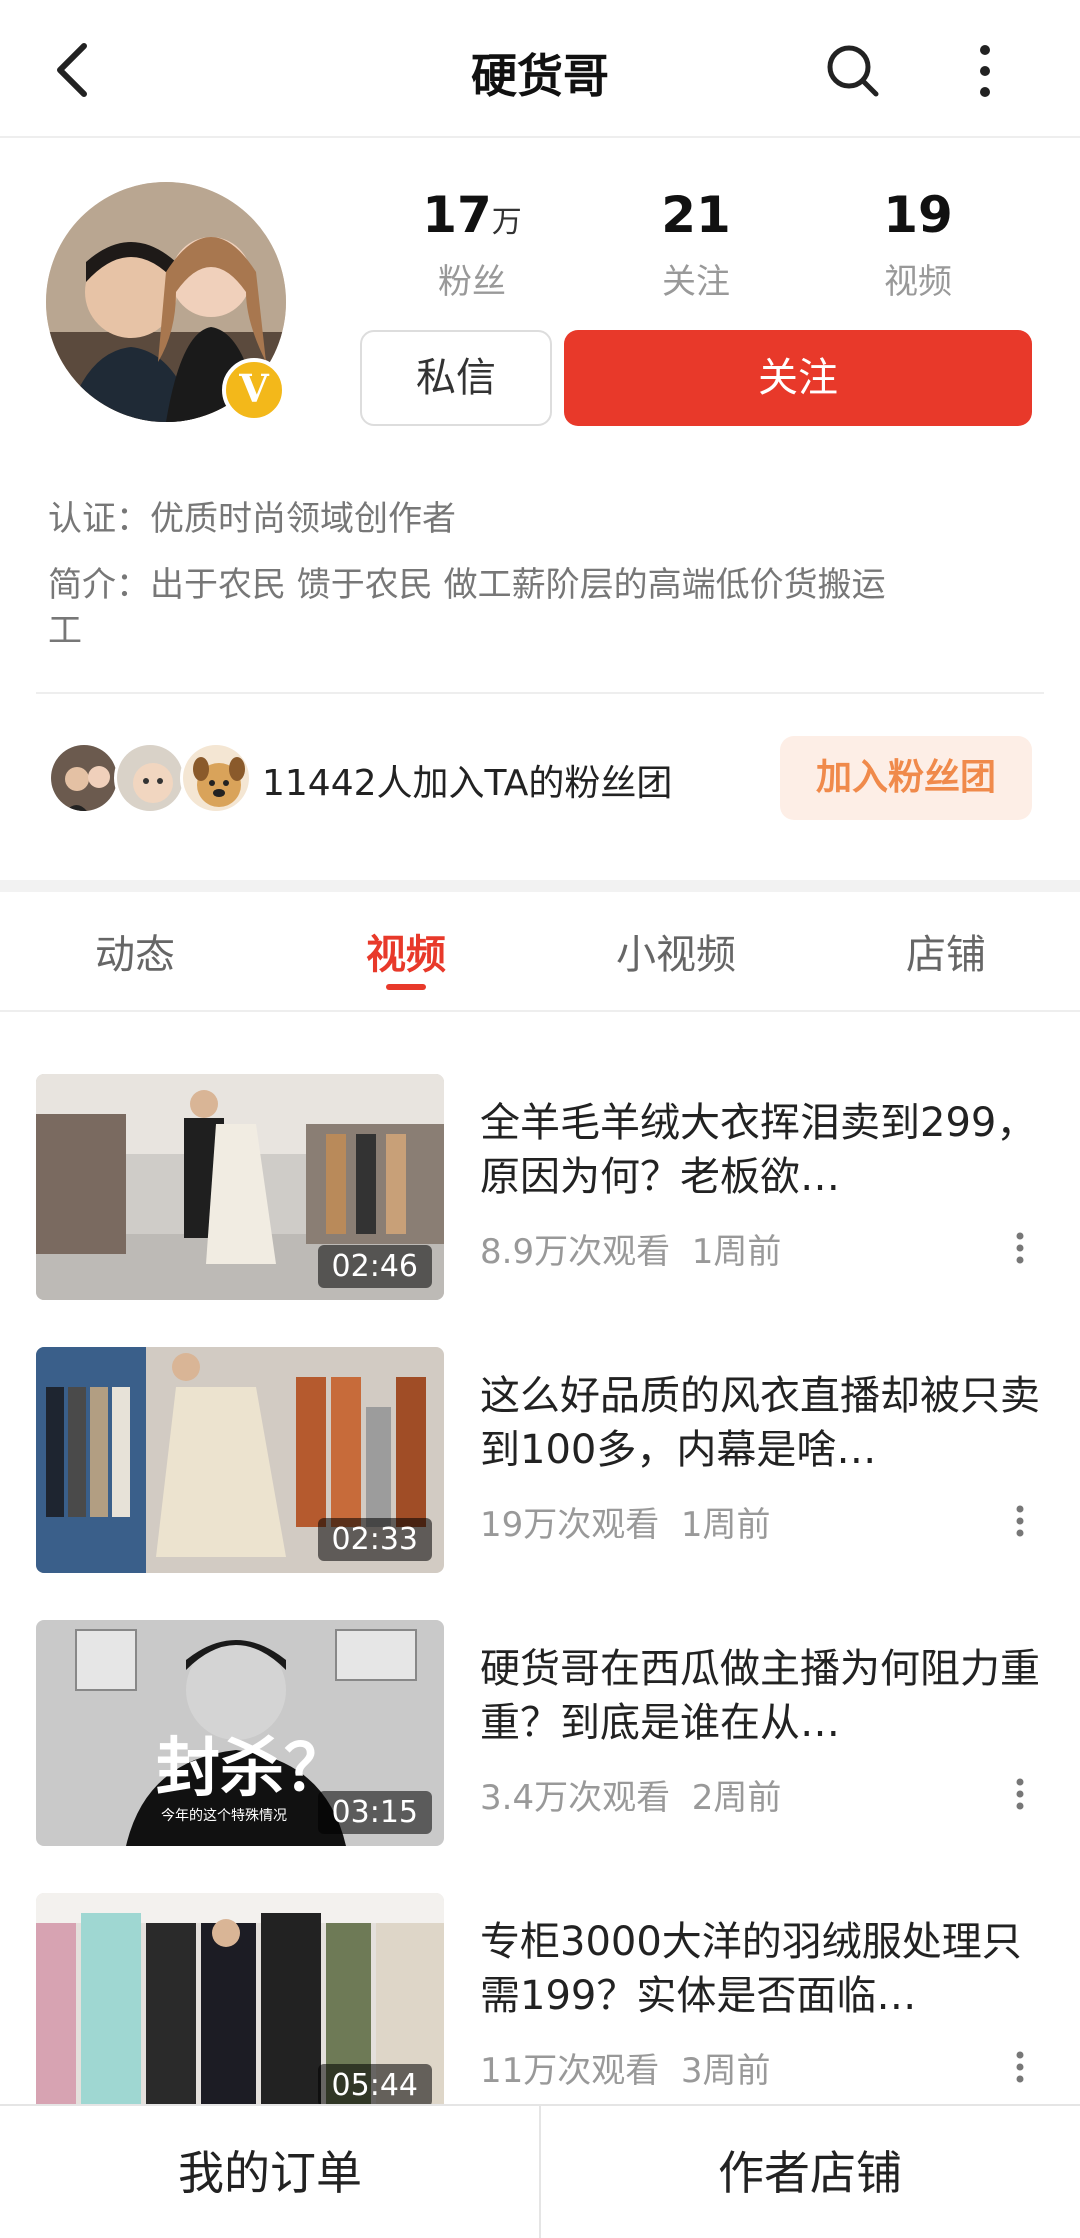 The width and height of the screenshot is (1080, 2238). Describe the element at coordinates (270, 2172) in the screenshot. I see `my-orders-button: 我的订单` at that location.